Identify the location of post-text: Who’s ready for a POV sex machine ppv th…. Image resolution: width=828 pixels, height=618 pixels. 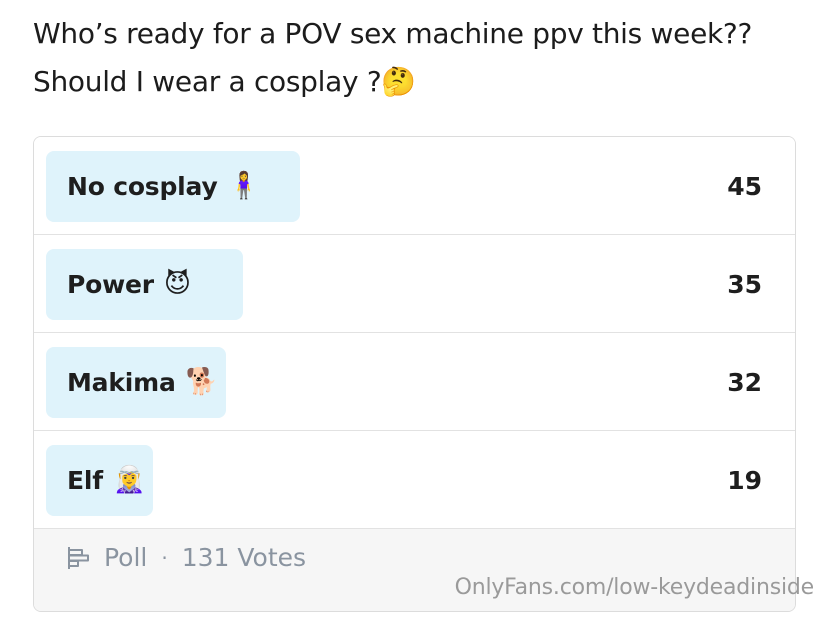
(423, 58).